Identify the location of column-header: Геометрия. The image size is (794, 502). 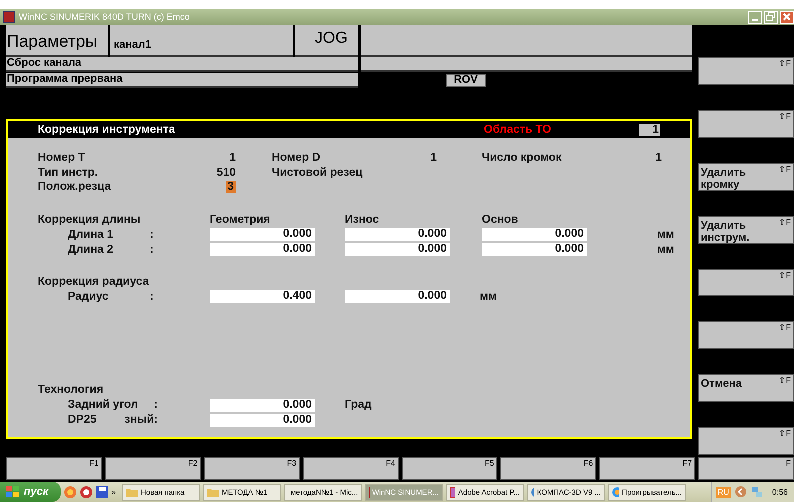
(241, 220).